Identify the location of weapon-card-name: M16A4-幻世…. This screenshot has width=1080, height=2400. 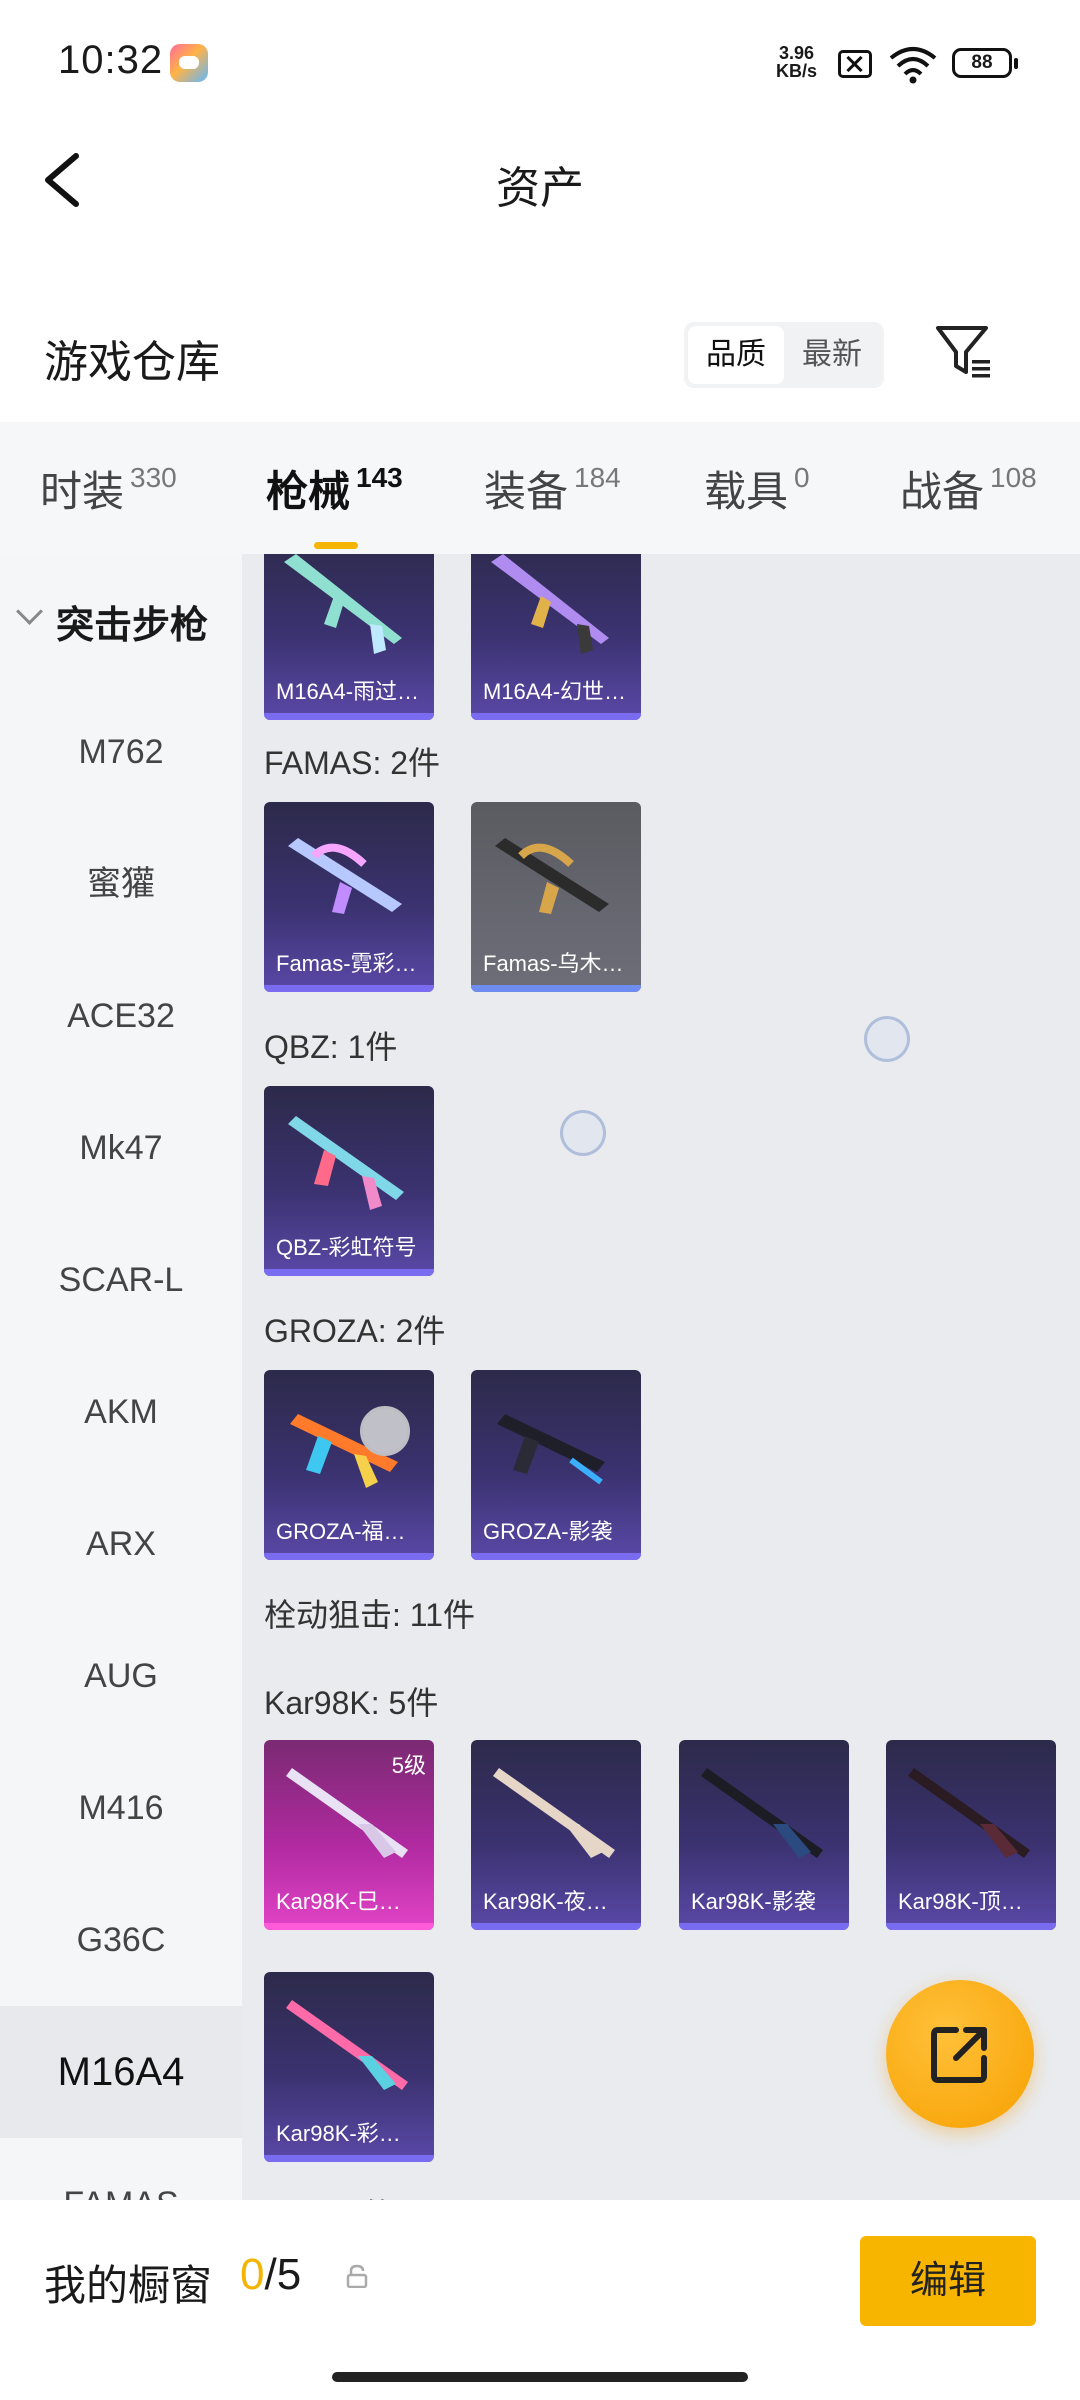
(555, 691).